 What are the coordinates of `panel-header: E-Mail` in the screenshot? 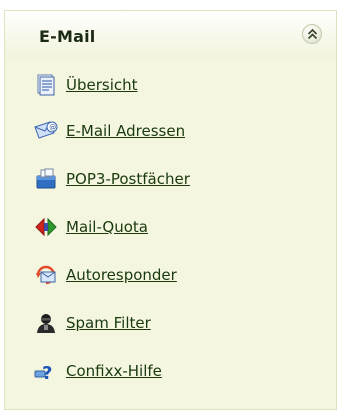 It's located at (170, 34).